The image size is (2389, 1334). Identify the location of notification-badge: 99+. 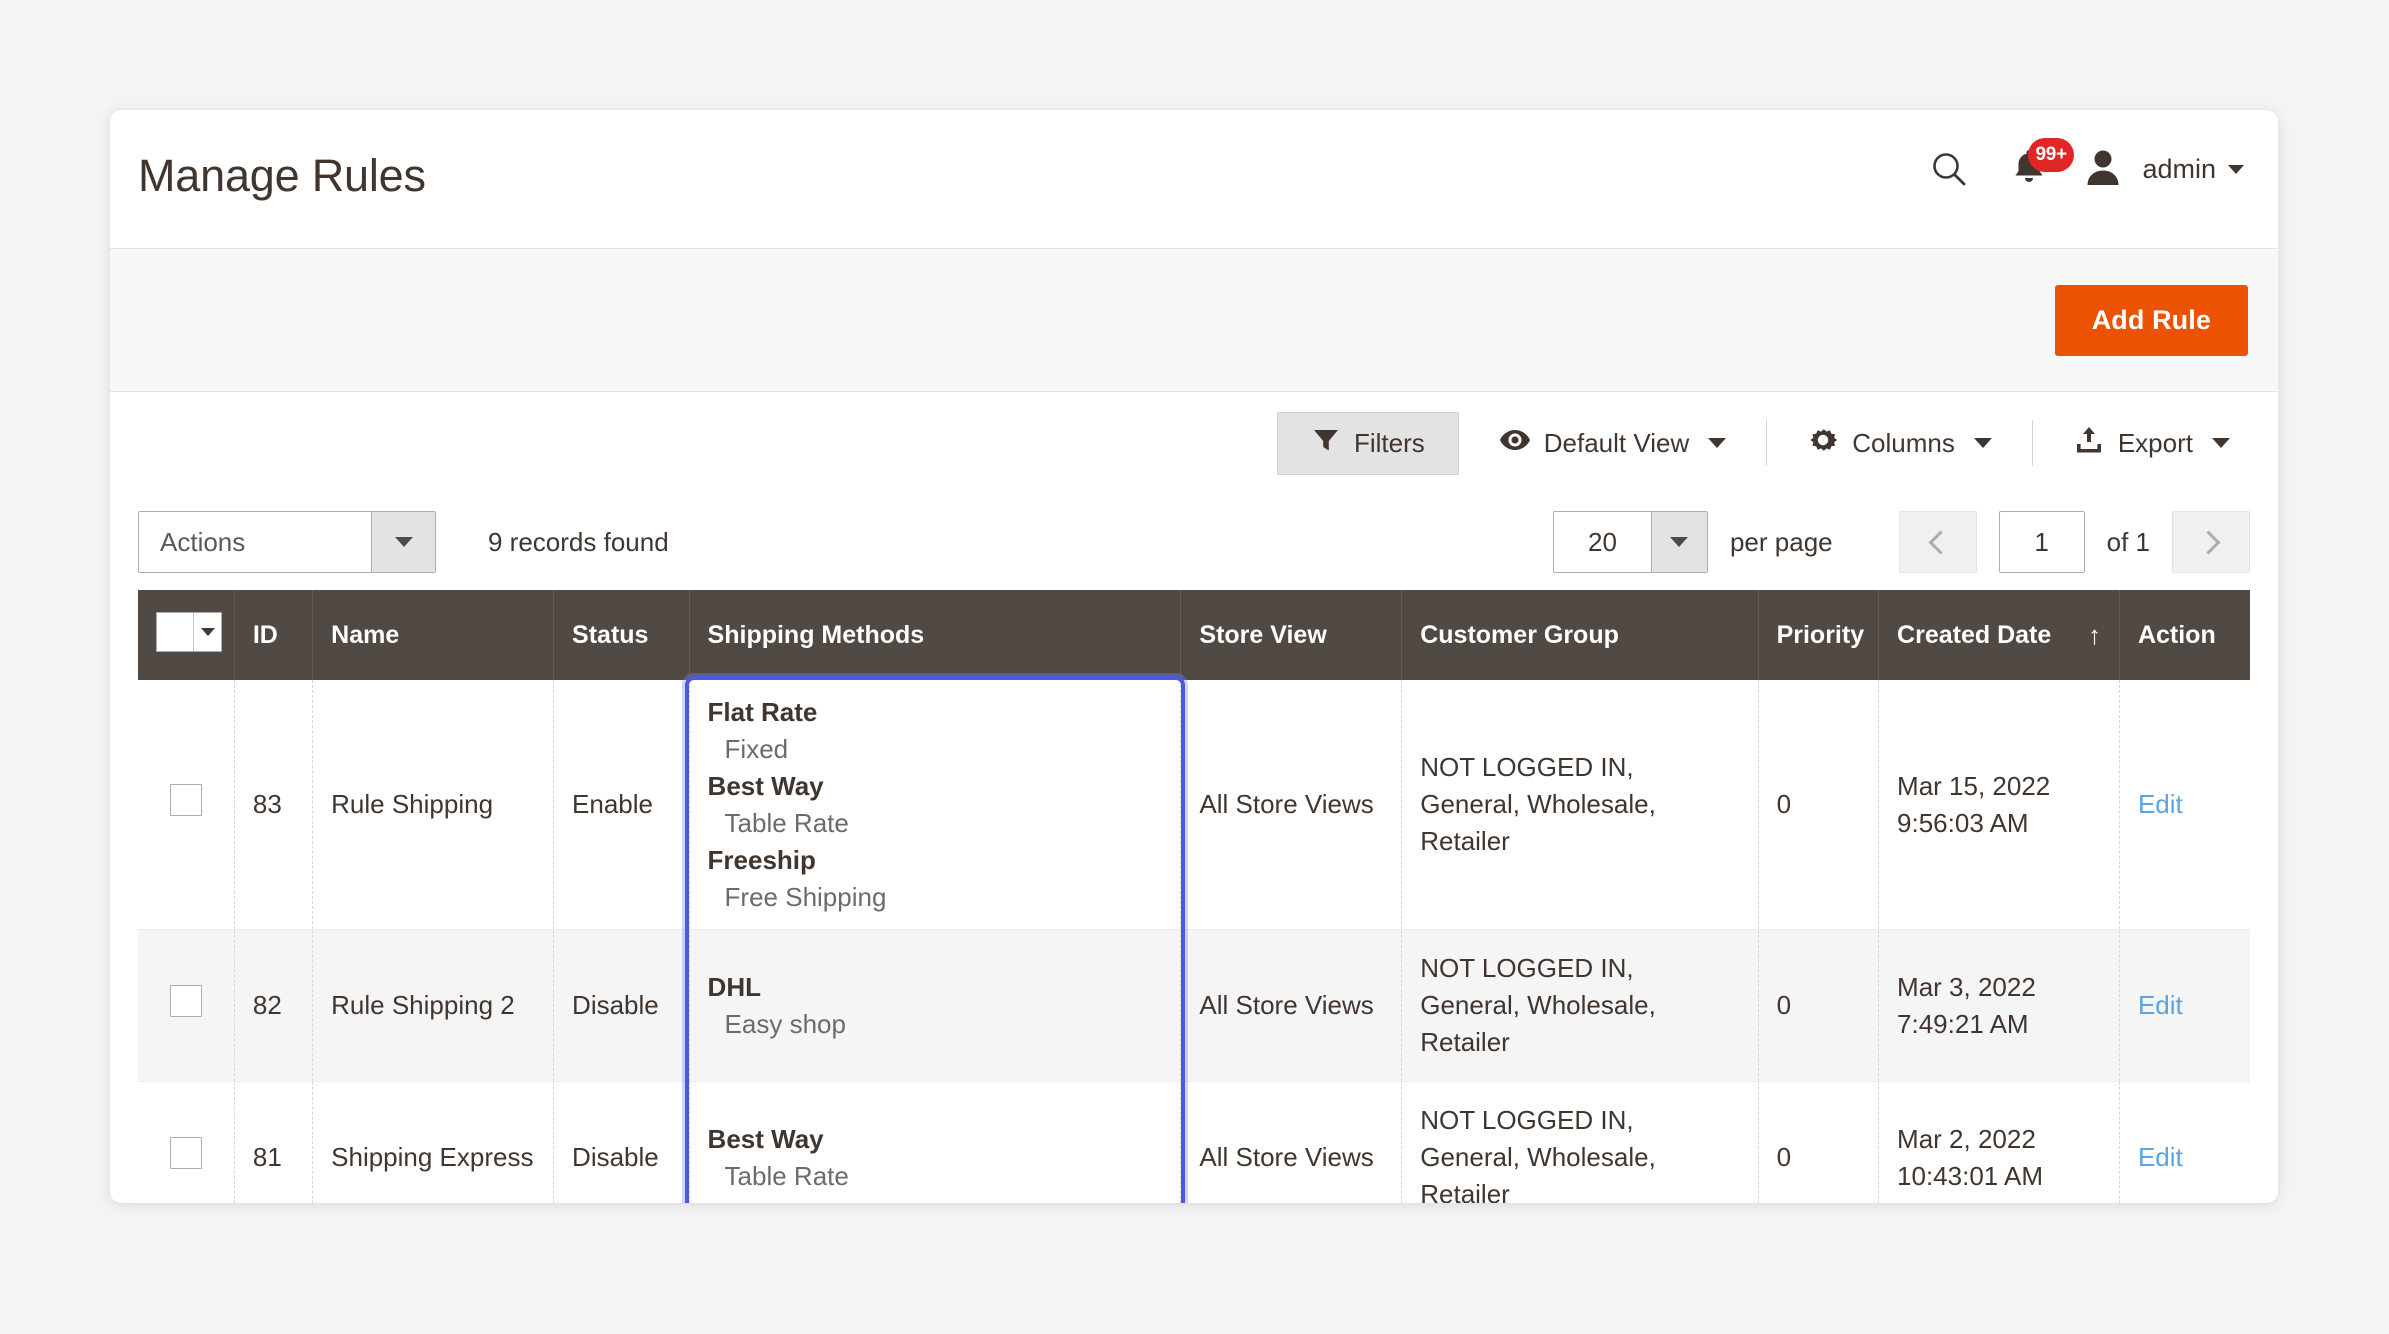
(2051, 155).